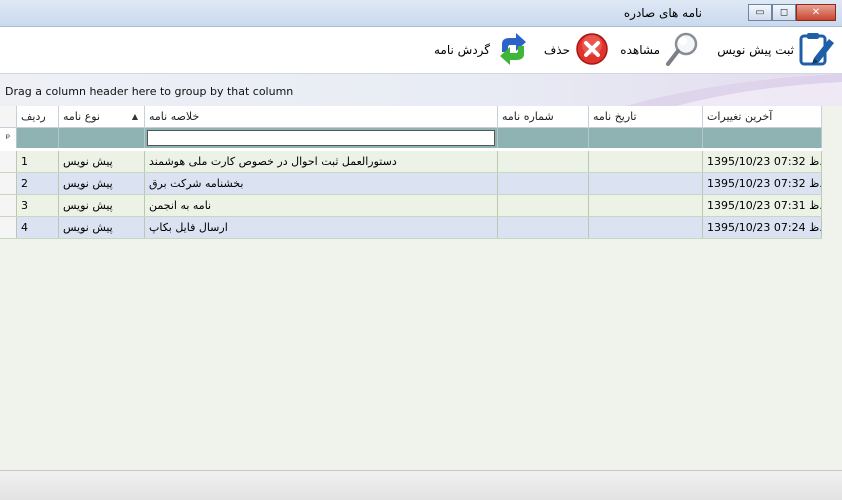 The image size is (842, 500). I want to click on filter-cell-row-no, so click(38, 138).